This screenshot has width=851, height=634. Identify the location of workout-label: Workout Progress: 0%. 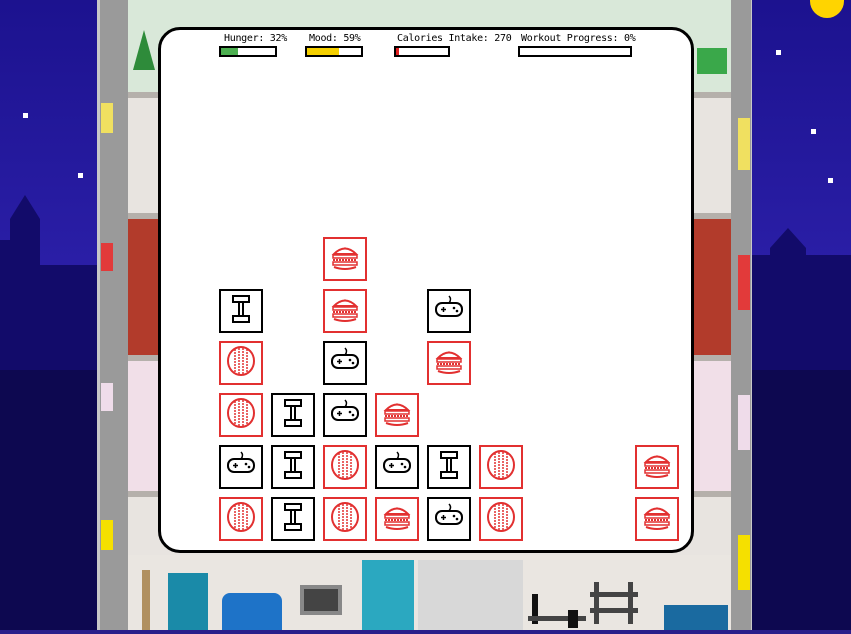
(578, 38).